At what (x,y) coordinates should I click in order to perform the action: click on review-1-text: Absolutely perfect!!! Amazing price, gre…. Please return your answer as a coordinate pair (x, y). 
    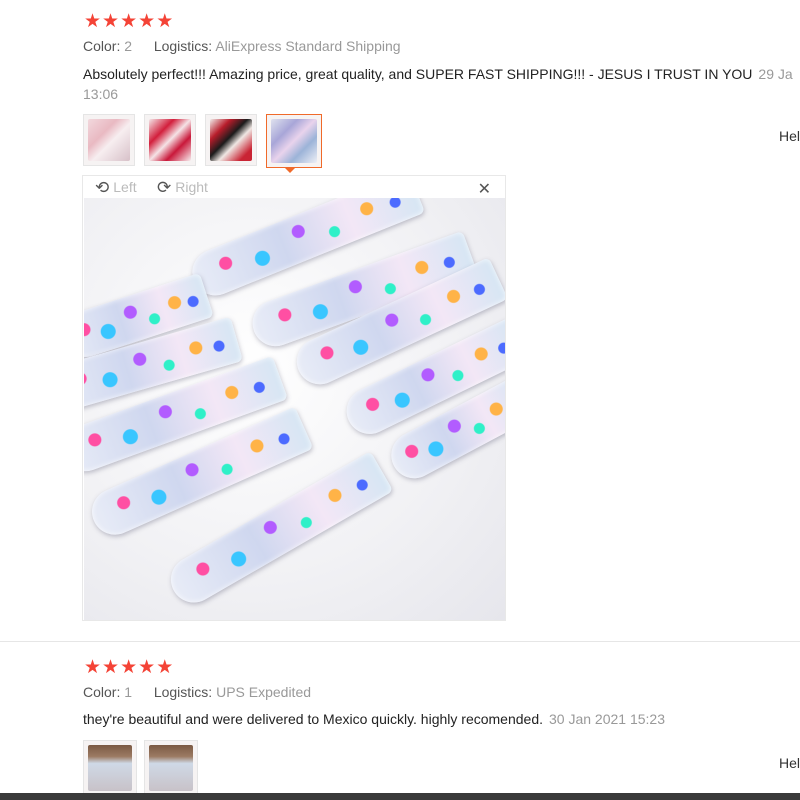
    Looking at the image, I should click on (418, 74).